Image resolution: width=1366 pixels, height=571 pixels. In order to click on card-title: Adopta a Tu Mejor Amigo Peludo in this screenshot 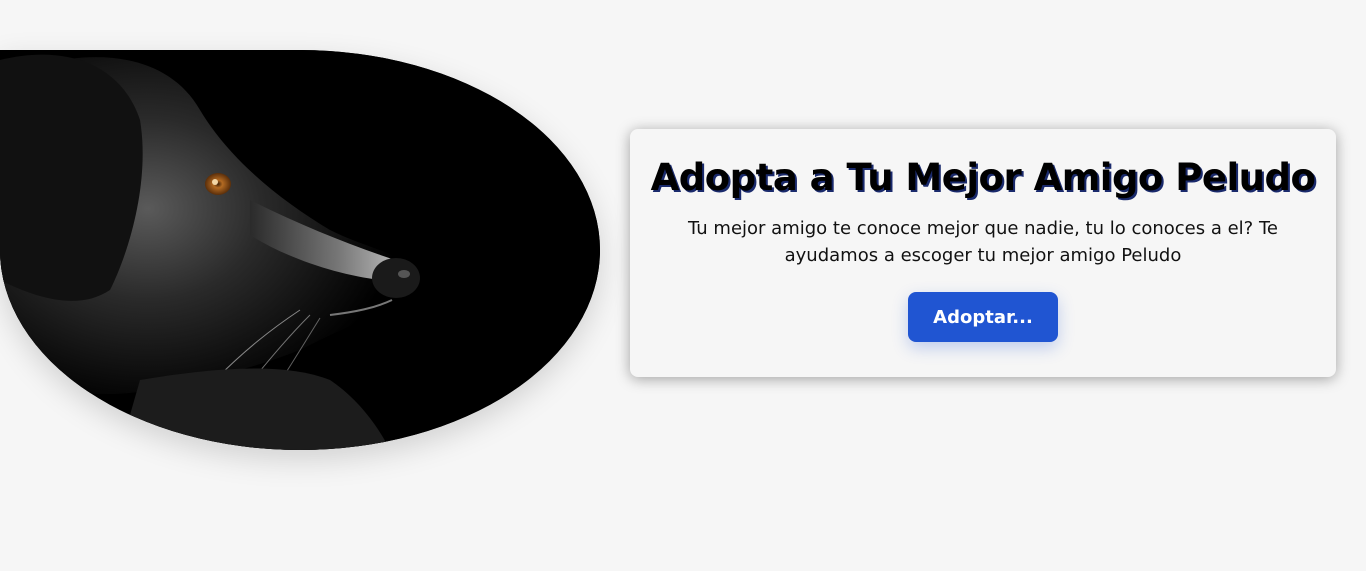, I will do `click(983, 177)`.